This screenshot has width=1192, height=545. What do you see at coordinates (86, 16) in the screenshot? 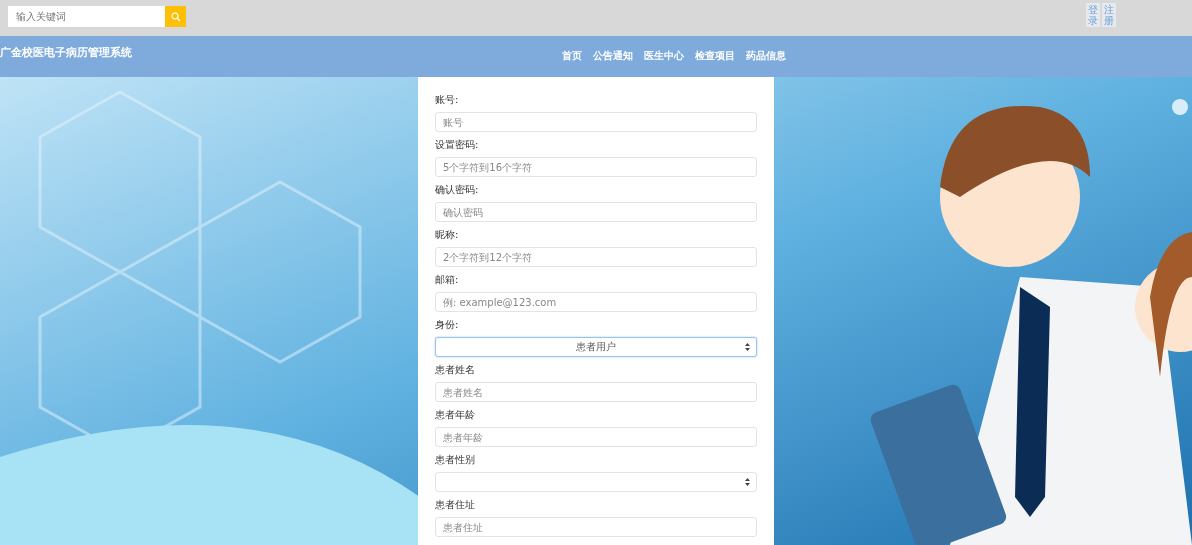
I see `search-field: 输入关键词` at bounding box center [86, 16].